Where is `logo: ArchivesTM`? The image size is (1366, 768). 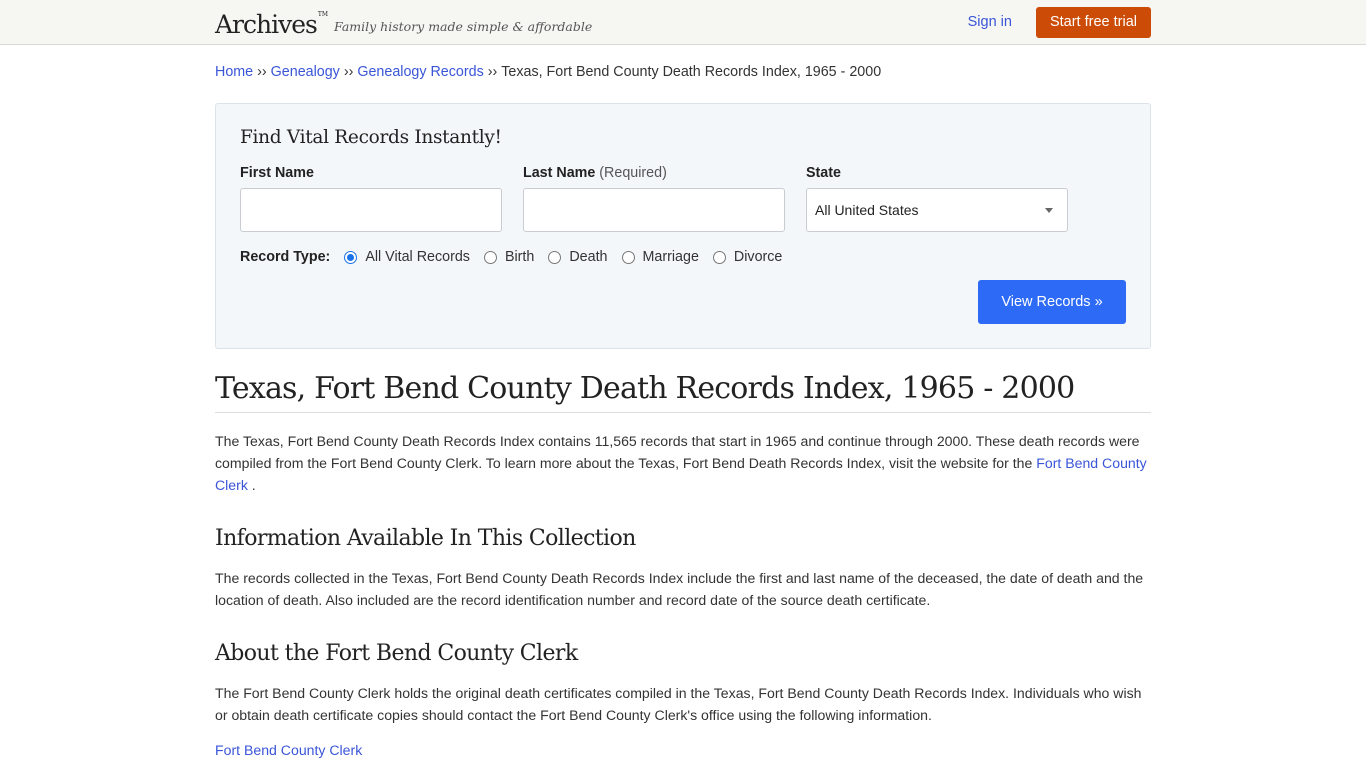 logo: ArchivesTM is located at coordinates (272, 24).